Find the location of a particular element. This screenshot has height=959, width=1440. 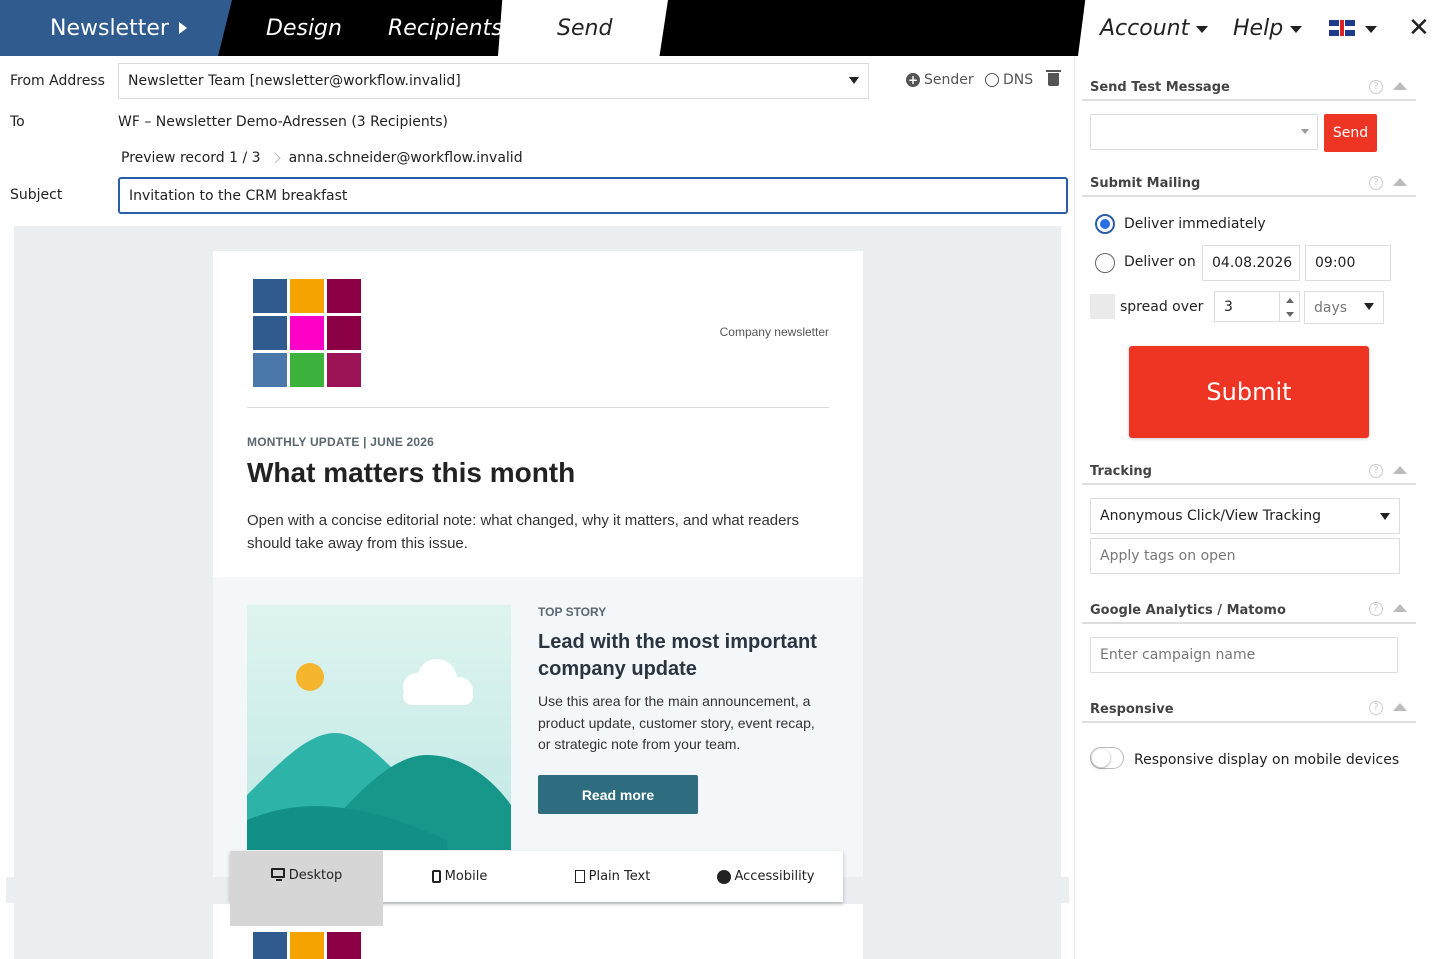

tracking-title: Tracking is located at coordinates (1121, 471).